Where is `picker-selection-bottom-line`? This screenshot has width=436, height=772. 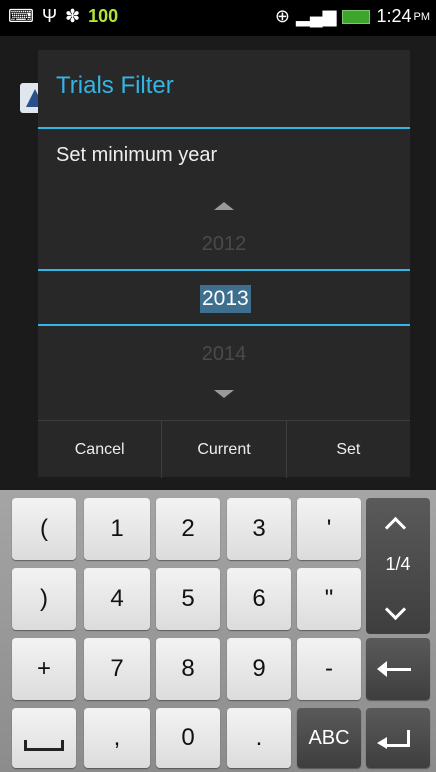 picker-selection-bottom-line is located at coordinates (224, 325).